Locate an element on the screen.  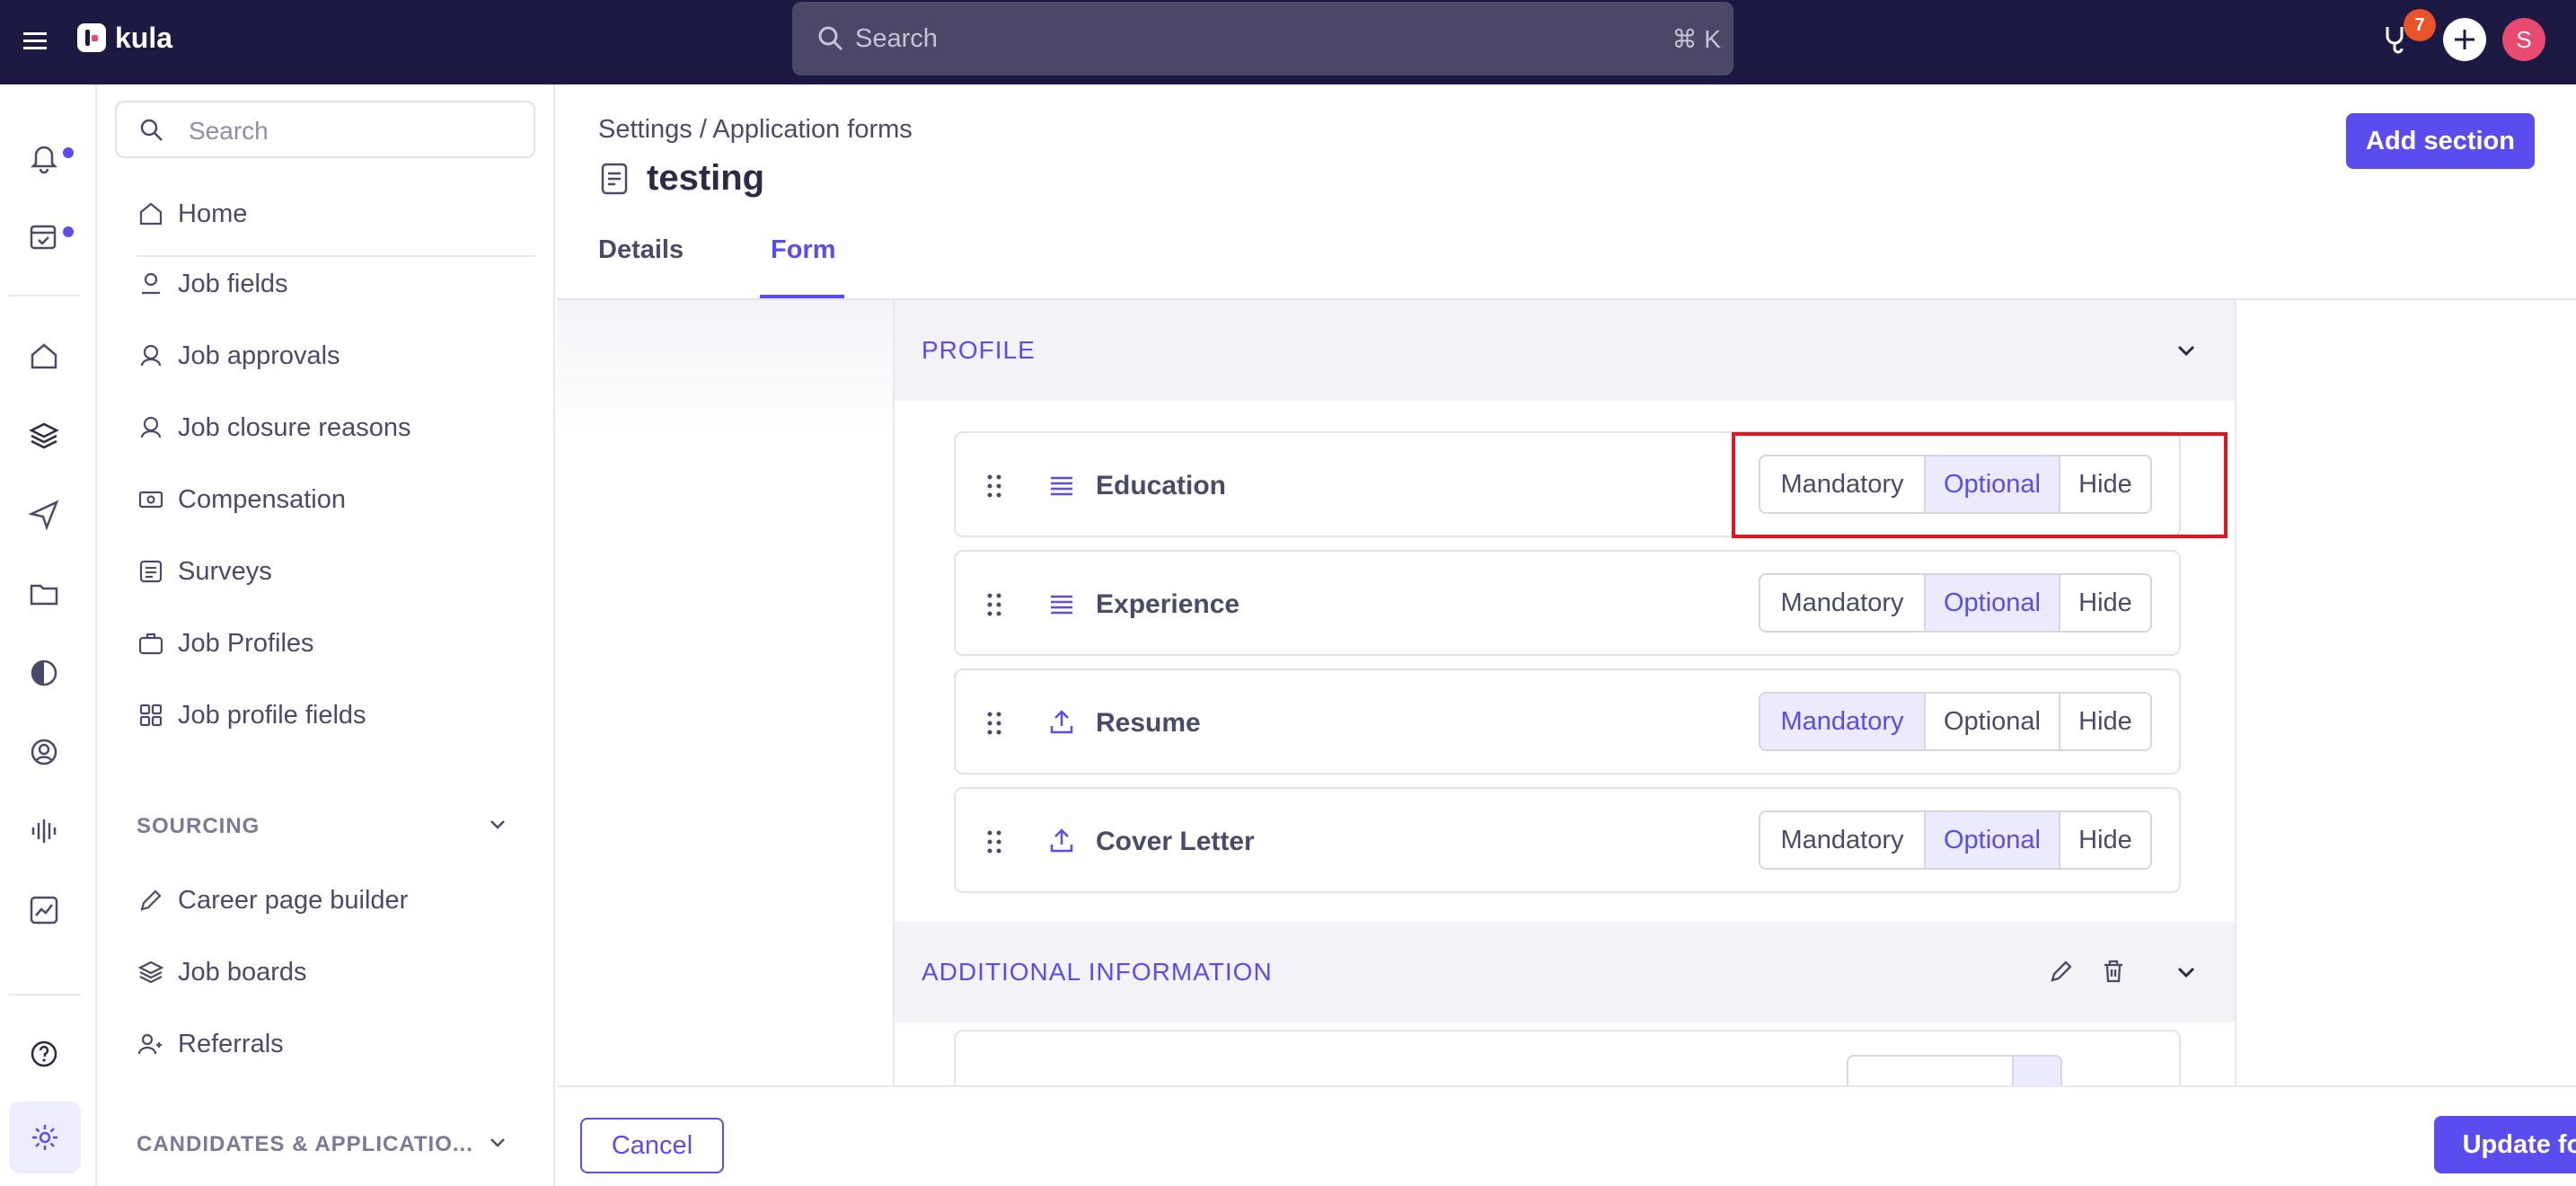
menu-icon is located at coordinates (35, 40).